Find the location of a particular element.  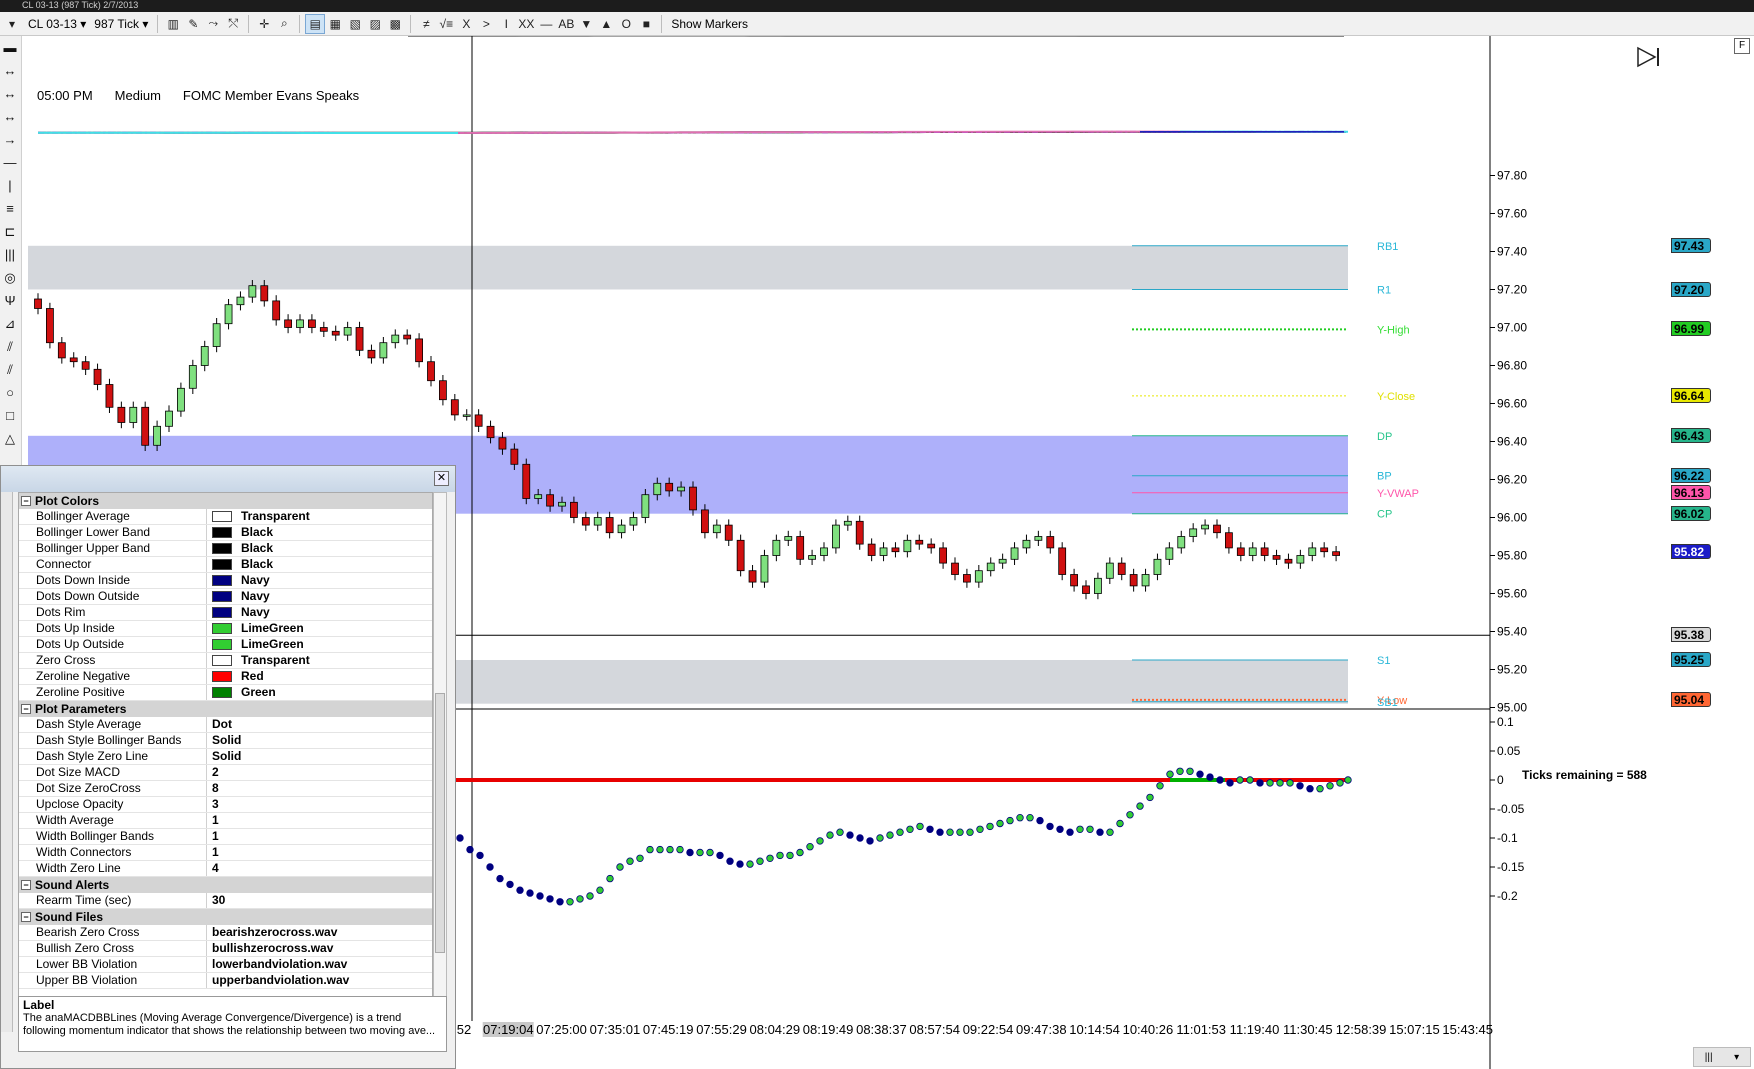

data-box-icon: ▨ is located at coordinates (375, 24).